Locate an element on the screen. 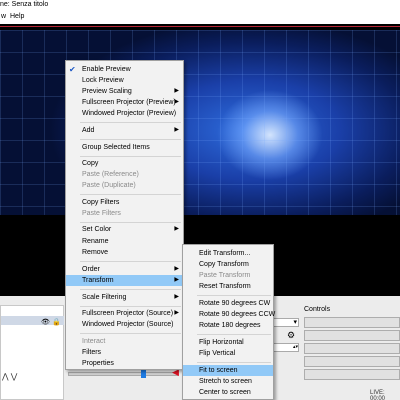  menu-item-remove: Remove is located at coordinates (124, 252).